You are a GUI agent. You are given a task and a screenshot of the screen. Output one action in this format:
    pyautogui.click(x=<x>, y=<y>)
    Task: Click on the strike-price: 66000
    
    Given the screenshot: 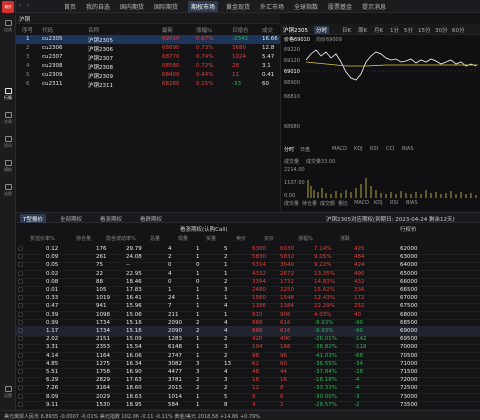 What is the action you would take?
    pyautogui.click(x=409, y=282)
    